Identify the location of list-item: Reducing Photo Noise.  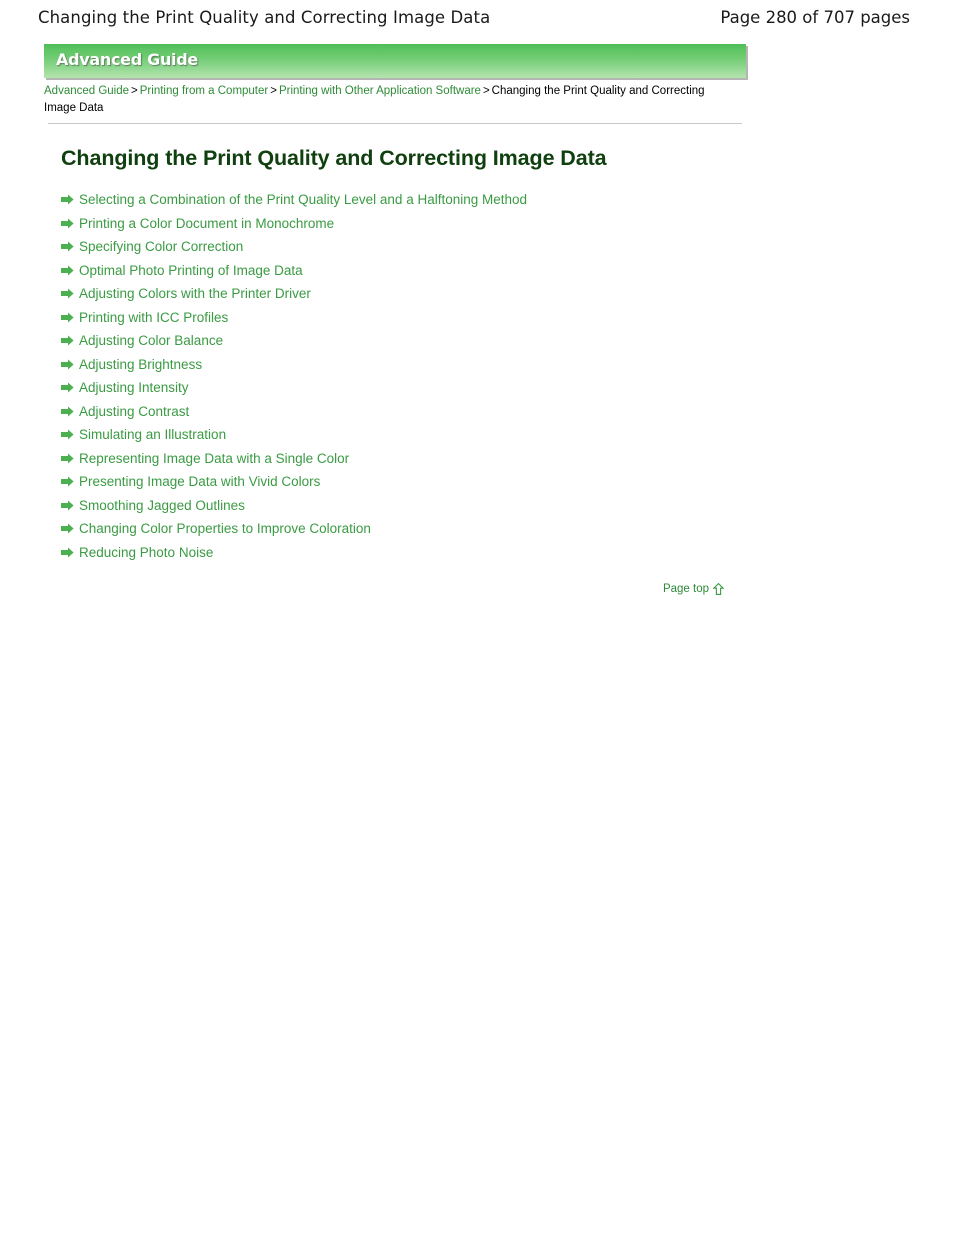
(403, 556).